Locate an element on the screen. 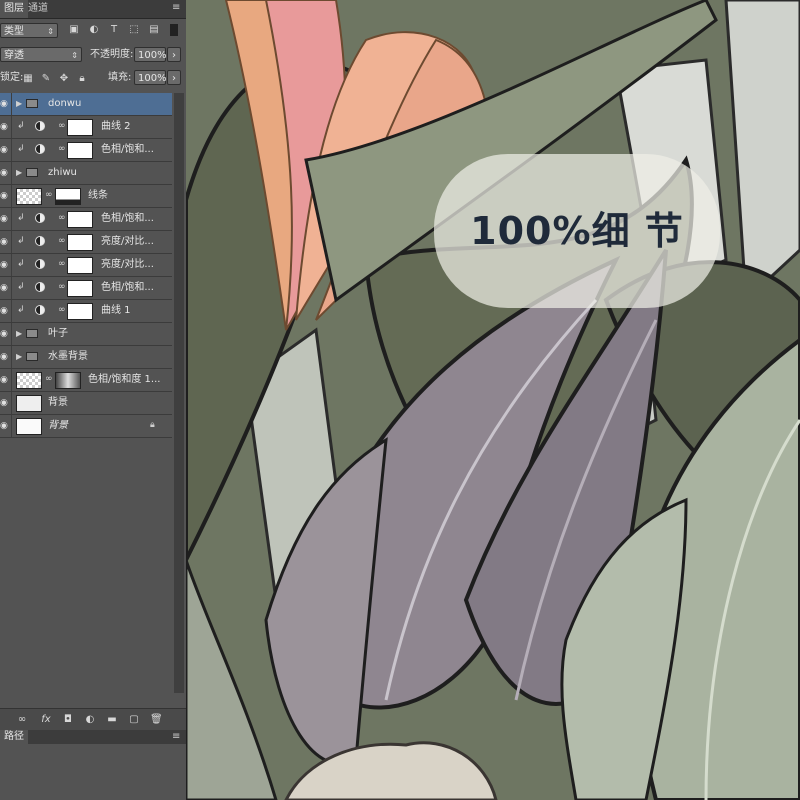  blend-mode-select: 穿透 ⇕ is located at coordinates (41, 54).